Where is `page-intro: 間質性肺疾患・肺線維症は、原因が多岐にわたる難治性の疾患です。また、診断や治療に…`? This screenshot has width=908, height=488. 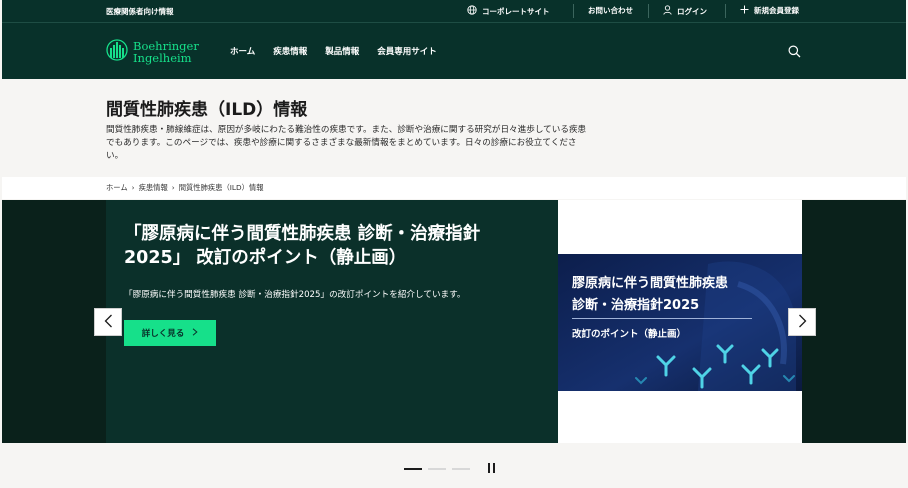 page-intro: 間質性肺疾患・肺線維症は、原因が多岐にわたる難治性の疾患です。また、診断や治療に… is located at coordinates (346, 143).